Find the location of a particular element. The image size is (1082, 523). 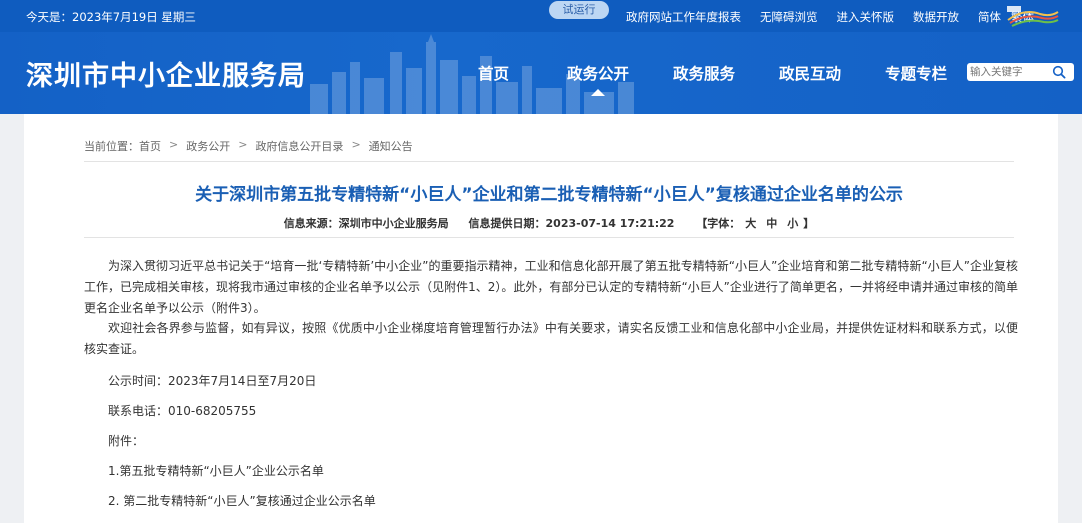

attachment-link-2: 2. 第二批专精特新“小巨人”复核通过企业公示名单 is located at coordinates (242, 500).